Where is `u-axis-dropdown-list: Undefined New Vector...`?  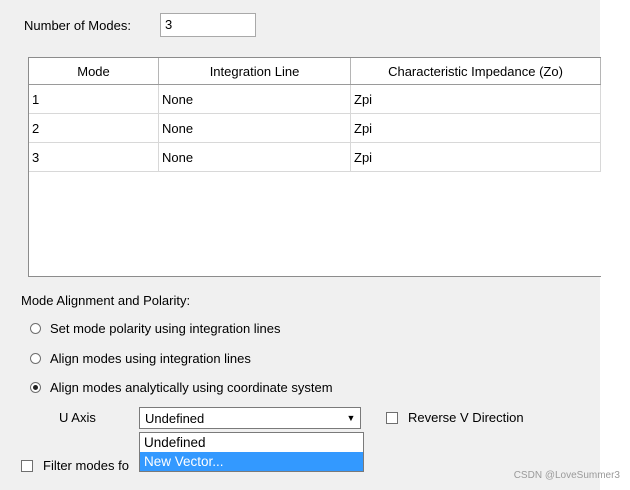
u-axis-dropdown-list: Undefined New Vector... is located at coordinates (251, 452).